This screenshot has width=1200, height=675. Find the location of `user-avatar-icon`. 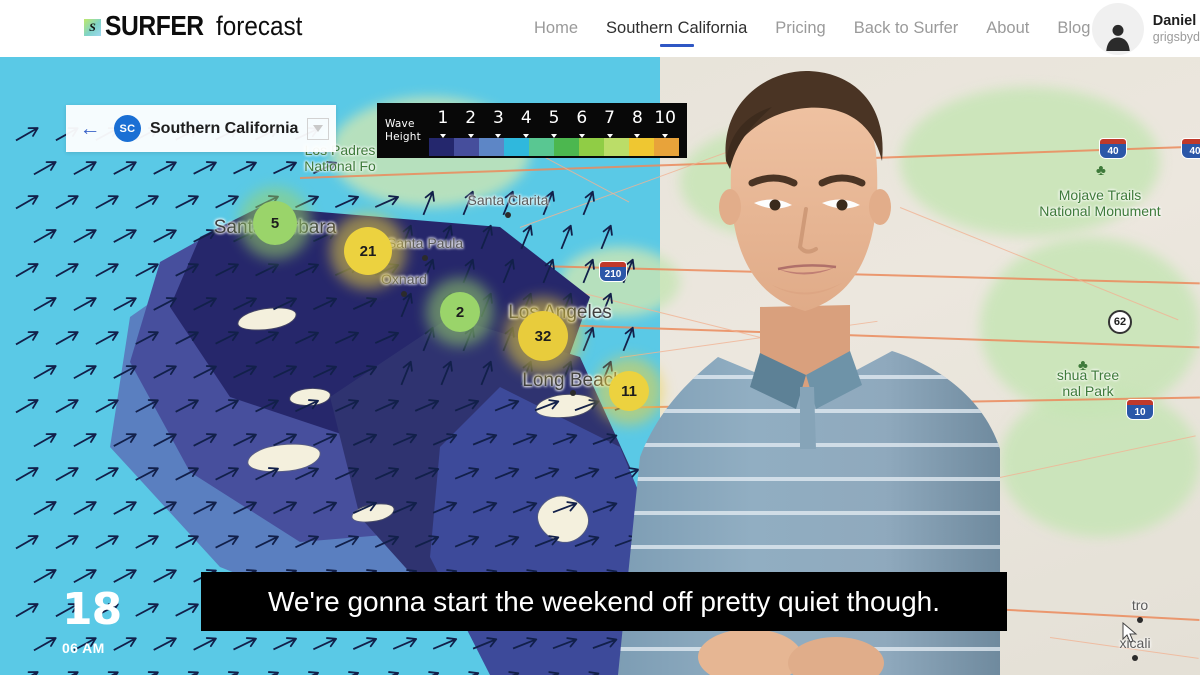

user-avatar-icon is located at coordinates (1117, 28).